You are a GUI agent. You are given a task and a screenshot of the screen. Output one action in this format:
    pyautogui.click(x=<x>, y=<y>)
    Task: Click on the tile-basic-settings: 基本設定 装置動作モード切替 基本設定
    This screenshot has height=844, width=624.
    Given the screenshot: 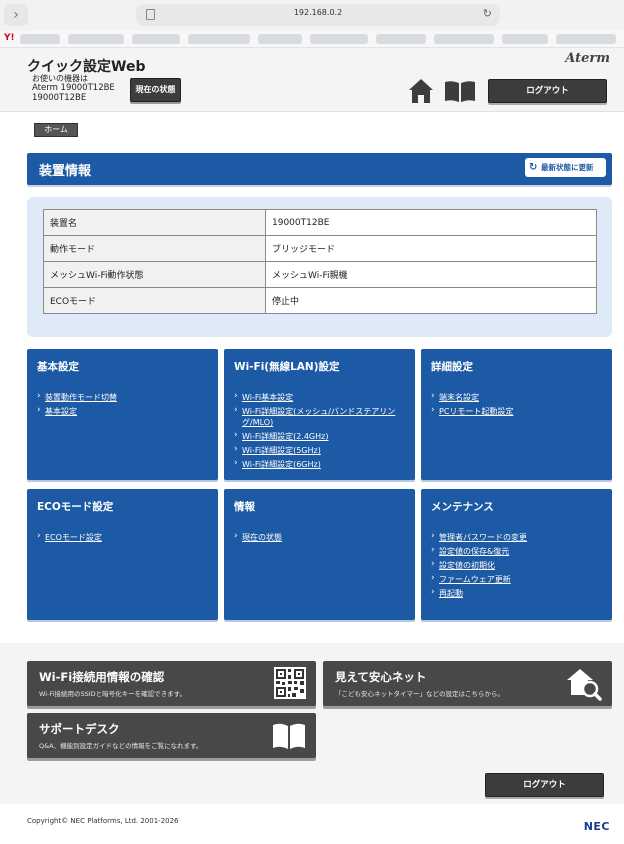 What is the action you would take?
    pyautogui.click(x=122, y=414)
    